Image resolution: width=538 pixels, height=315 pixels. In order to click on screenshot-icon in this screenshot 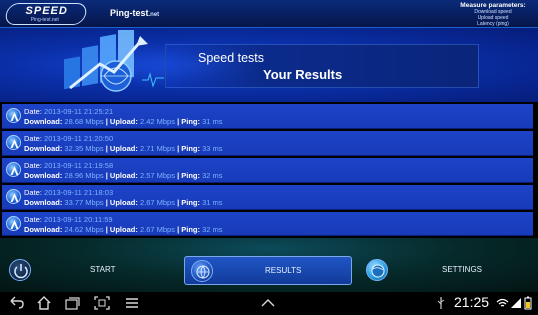, I will do `click(102, 303)`.